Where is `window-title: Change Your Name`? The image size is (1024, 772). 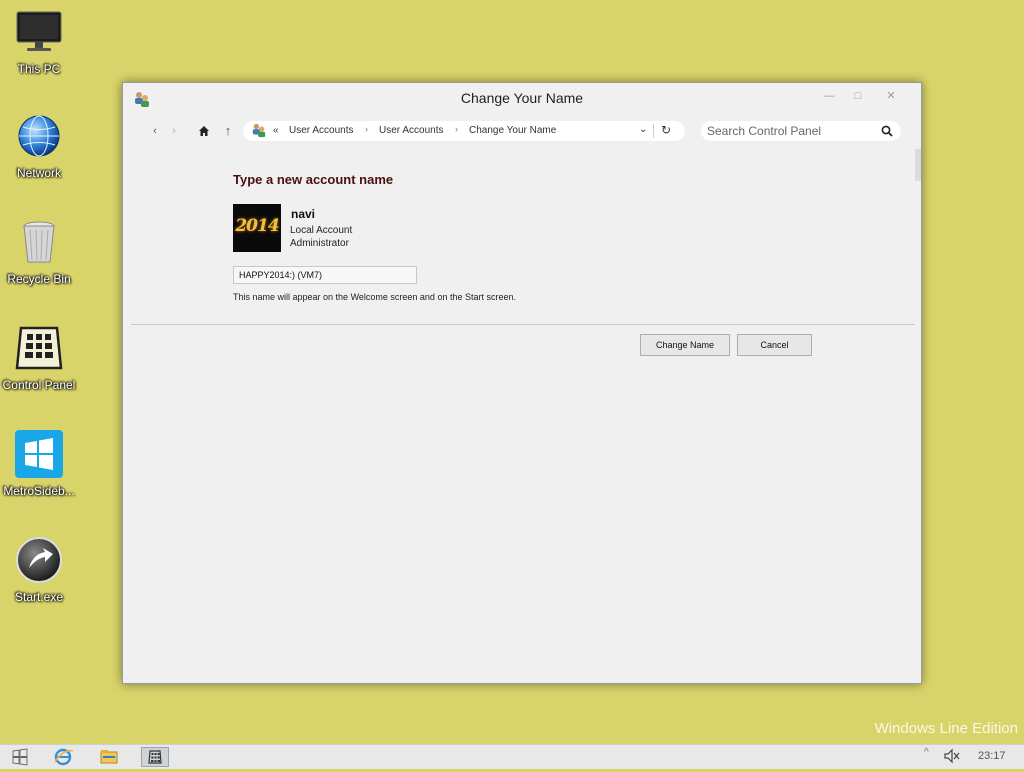
window-title: Change Your Name is located at coordinates (522, 98).